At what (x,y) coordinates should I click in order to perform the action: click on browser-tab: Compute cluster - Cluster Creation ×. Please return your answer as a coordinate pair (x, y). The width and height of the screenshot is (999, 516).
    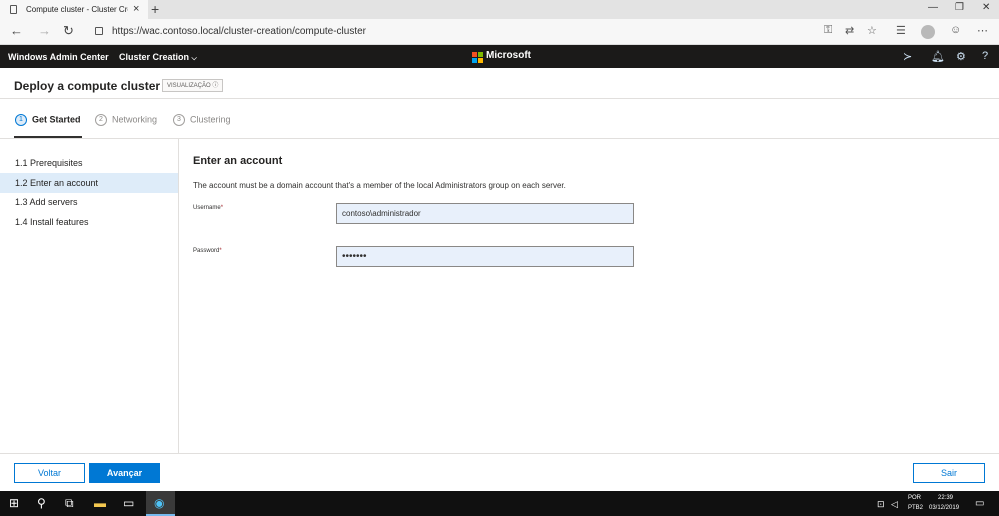
    Looking at the image, I should click on (74, 9).